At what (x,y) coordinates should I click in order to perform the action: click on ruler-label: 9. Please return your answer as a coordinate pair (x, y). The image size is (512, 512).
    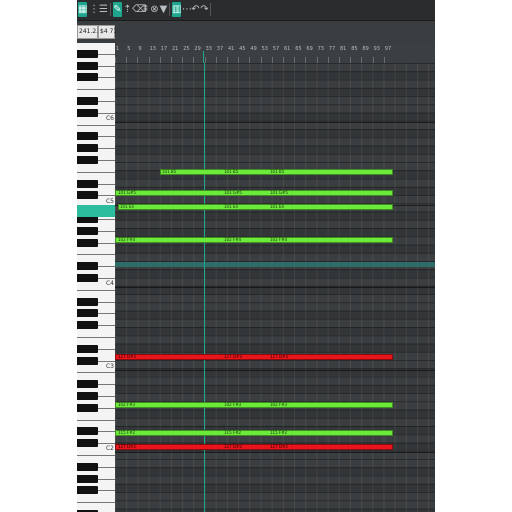
    Looking at the image, I should click on (140, 49).